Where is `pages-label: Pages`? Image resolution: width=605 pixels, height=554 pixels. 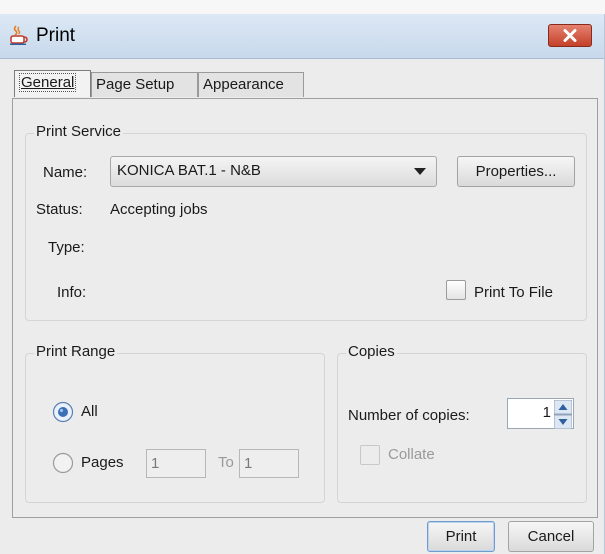
pages-label: Pages is located at coordinates (102, 462).